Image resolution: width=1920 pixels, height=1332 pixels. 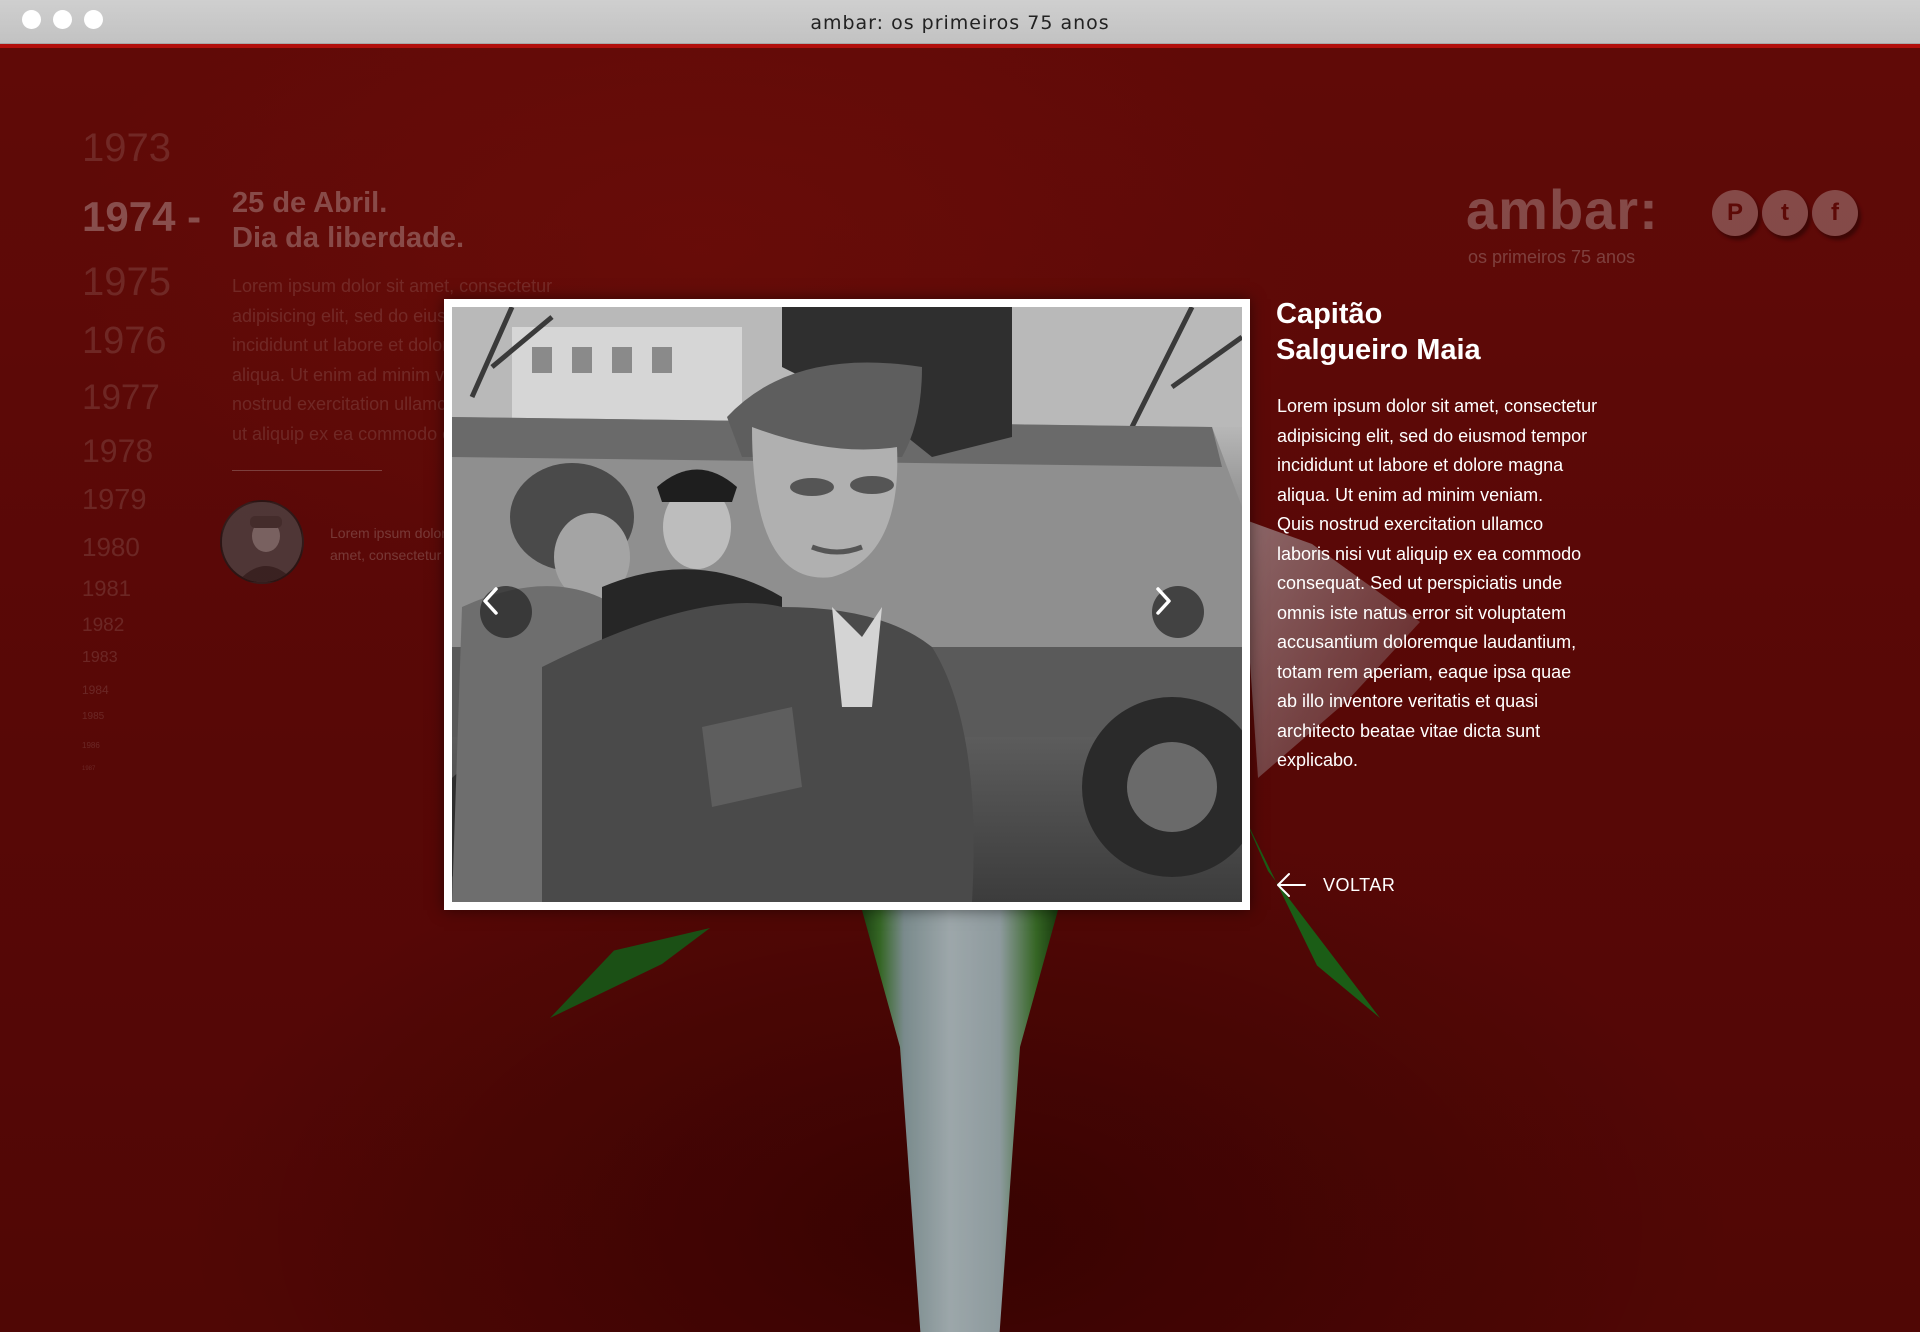 I want to click on window-title: ambar: os primeiros 75 anos, so click(x=960, y=23).